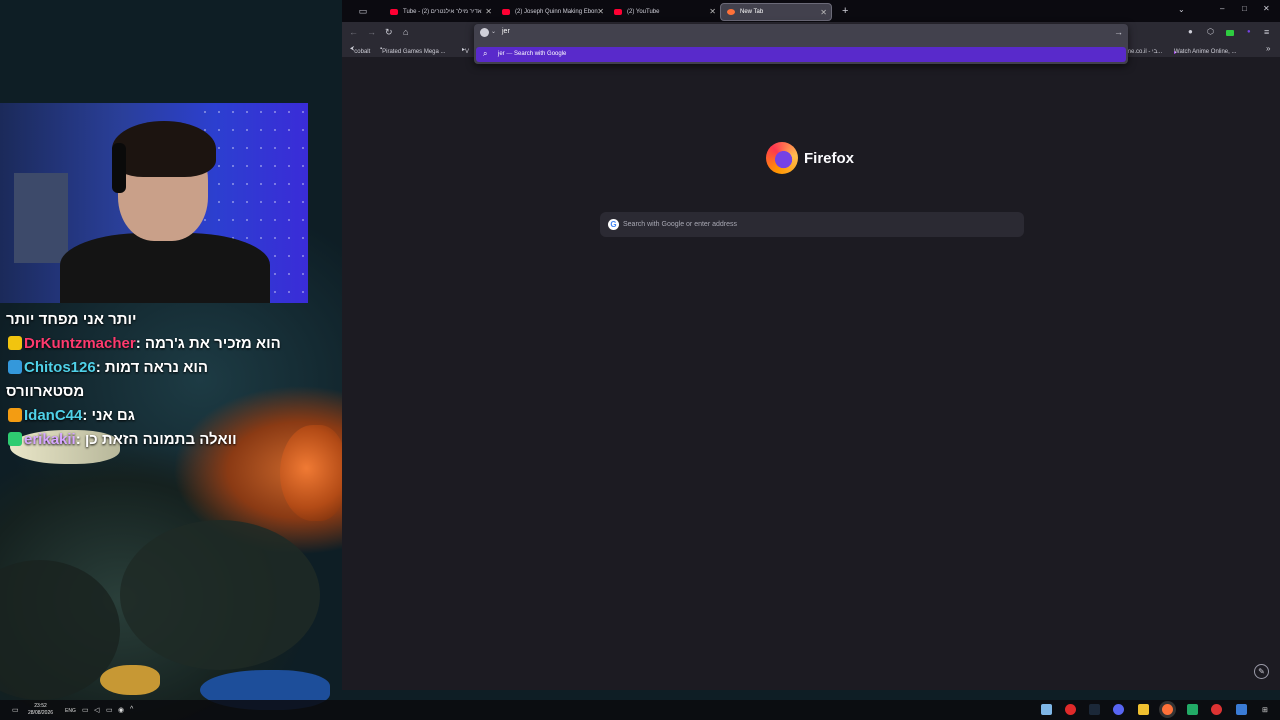  I want to click on tab-youtube-1: Tube - אדיר מילר אילנטרים (2) ✕, so click(440, 12).